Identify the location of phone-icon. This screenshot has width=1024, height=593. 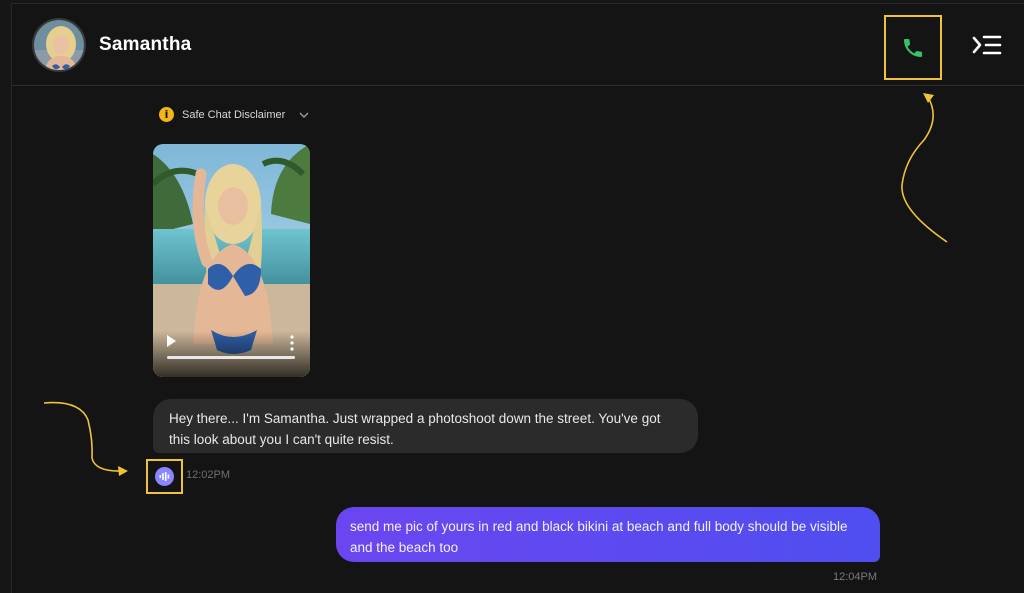
(913, 47).